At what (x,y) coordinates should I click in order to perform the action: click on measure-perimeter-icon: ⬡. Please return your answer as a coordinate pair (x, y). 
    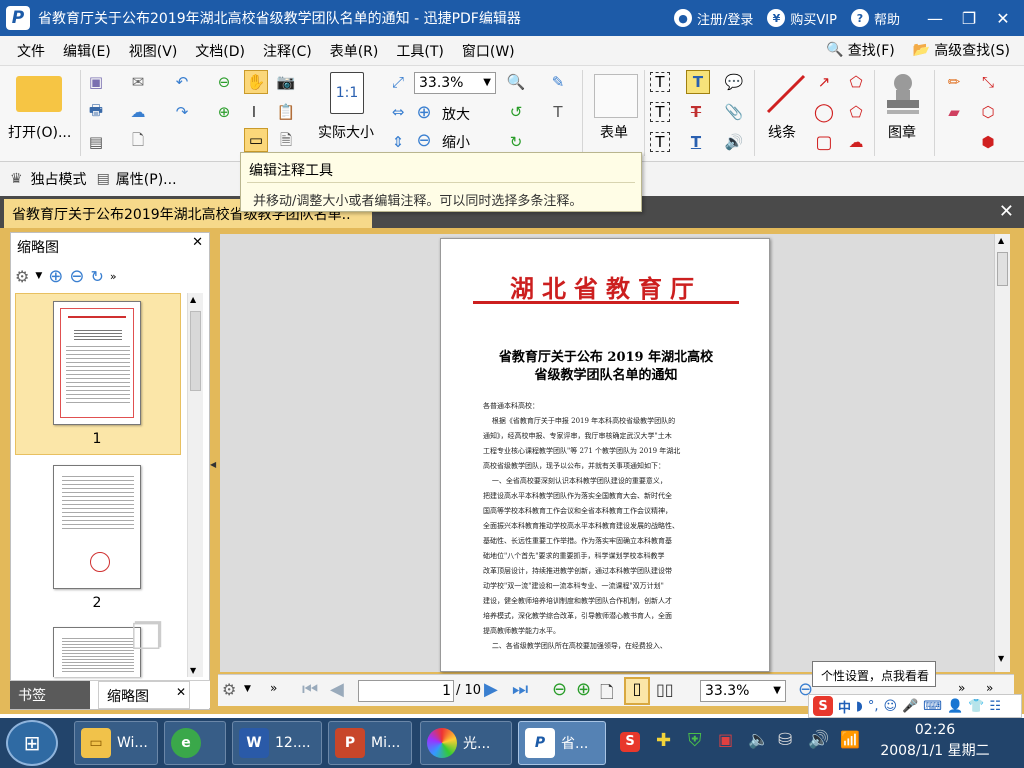
    Looking at the image, I should click on (988, 112).